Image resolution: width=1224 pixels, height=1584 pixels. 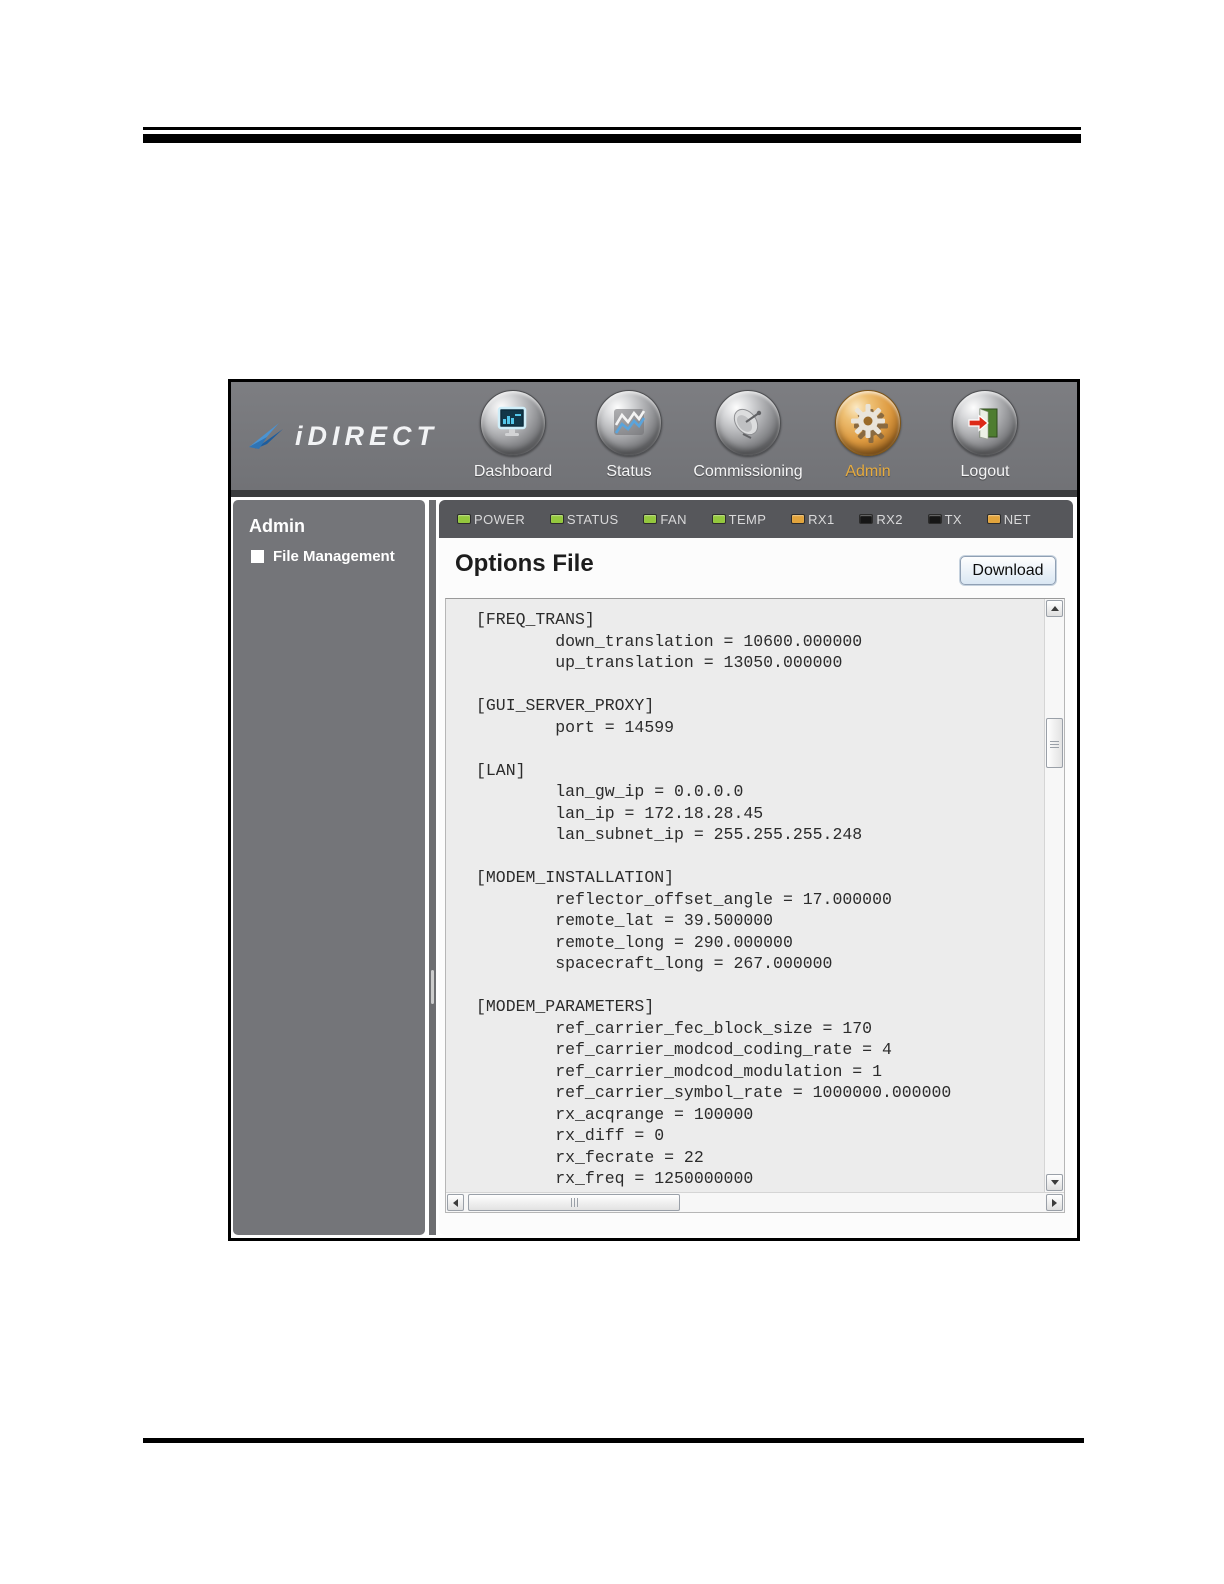 What do you see at coordinates (612, 128) in the screenshot?
I see `top-rule-thin` at bounding box center [612, 128].